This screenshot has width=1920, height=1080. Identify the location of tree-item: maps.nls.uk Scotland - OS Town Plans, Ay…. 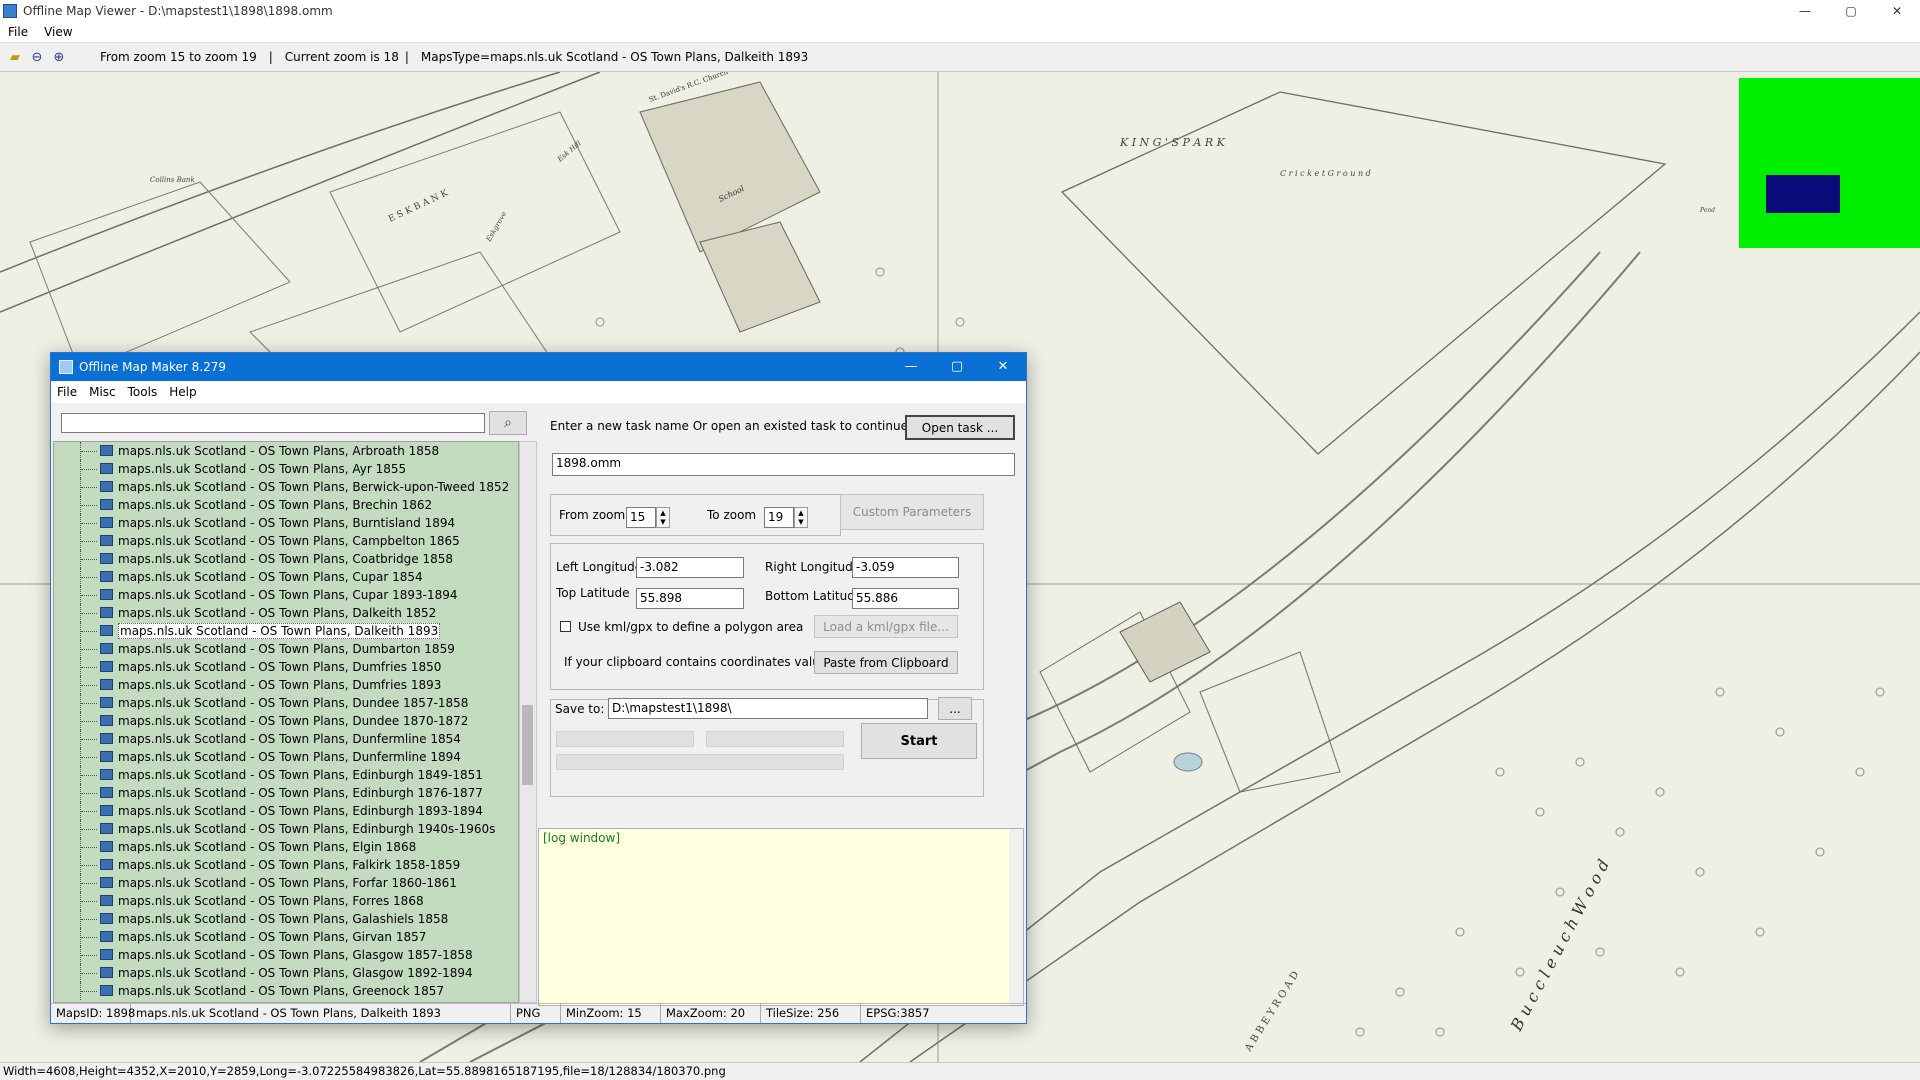
(286, 469).